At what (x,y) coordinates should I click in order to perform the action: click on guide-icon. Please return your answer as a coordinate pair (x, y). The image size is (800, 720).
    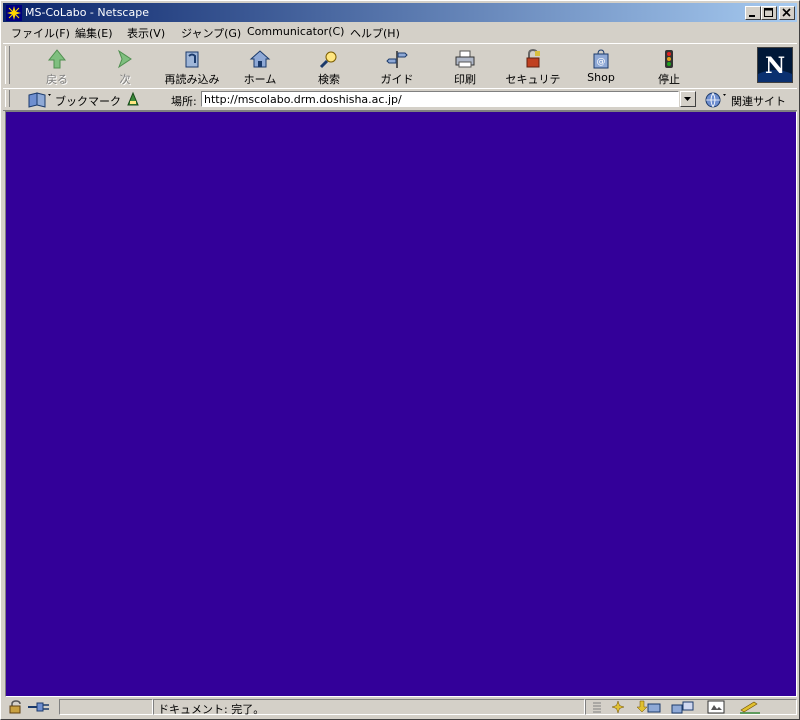
    Looking at the image, I should click on (397, 59).